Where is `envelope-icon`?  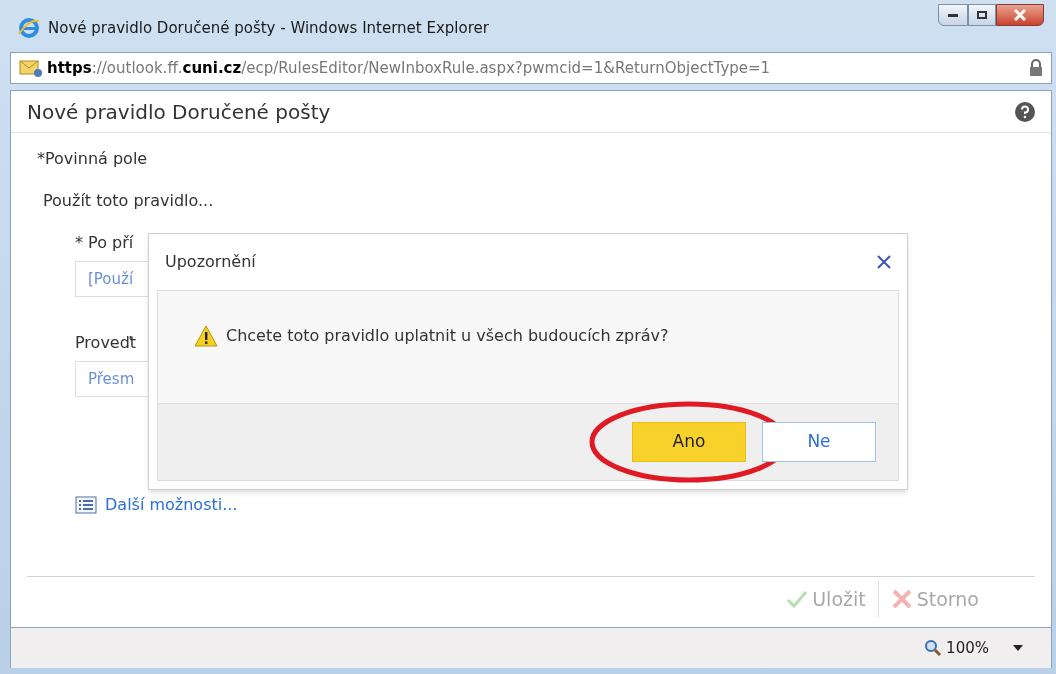 envelope-icon is located at coordinates (31, 68).